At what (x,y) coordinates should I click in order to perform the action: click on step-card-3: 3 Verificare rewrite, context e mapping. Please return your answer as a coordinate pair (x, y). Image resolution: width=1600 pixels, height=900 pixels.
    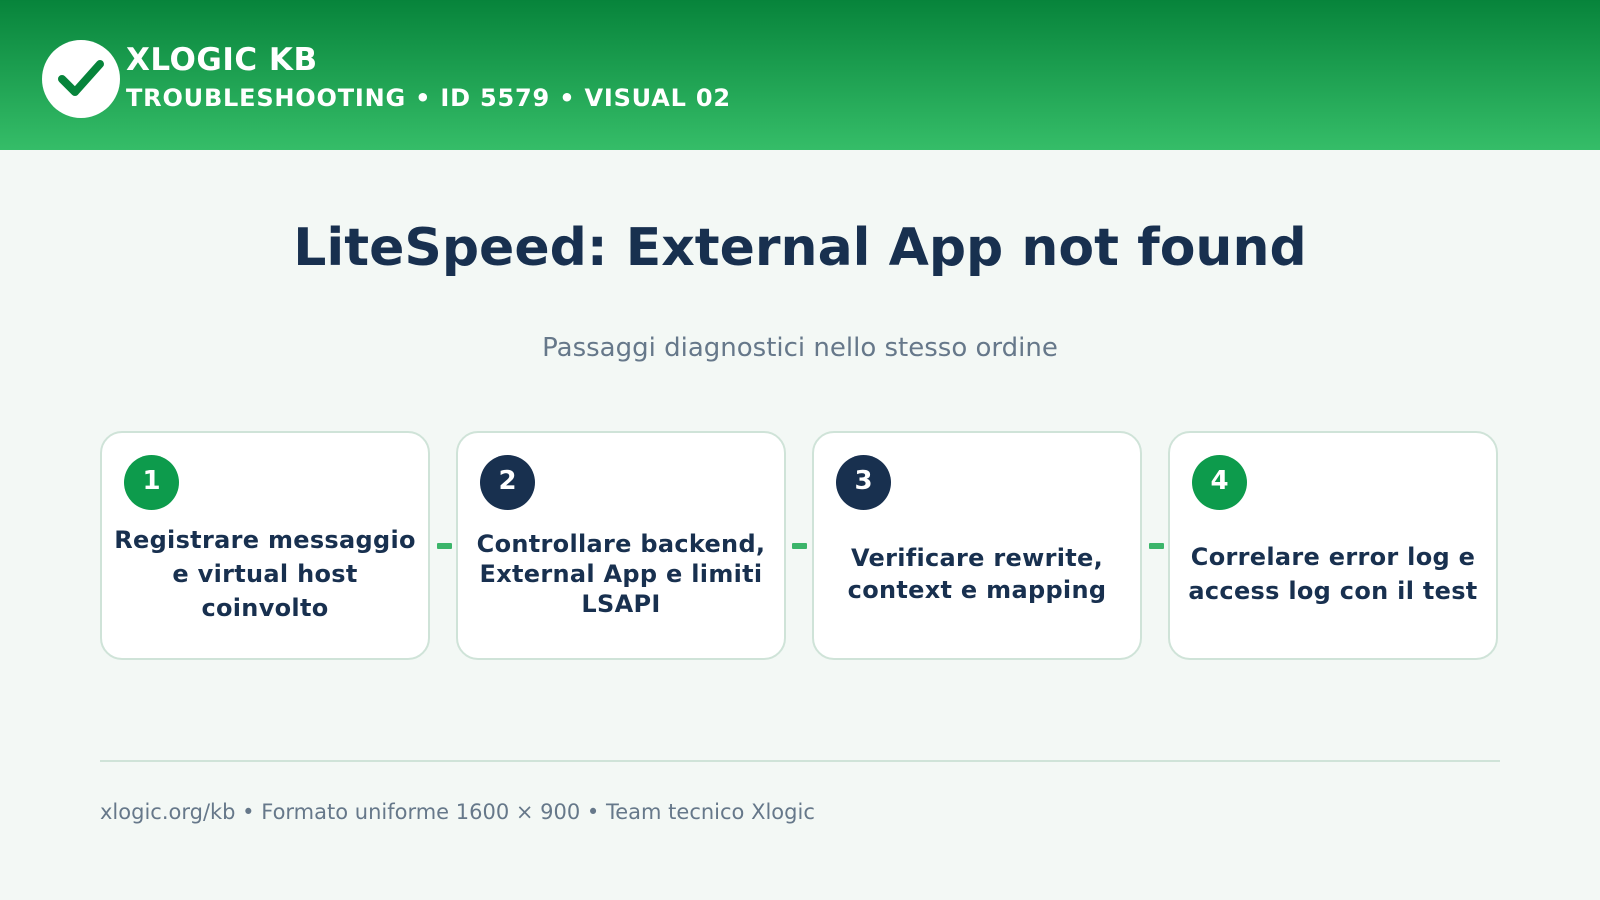
    Looking at the image, I should click on (977, 545).